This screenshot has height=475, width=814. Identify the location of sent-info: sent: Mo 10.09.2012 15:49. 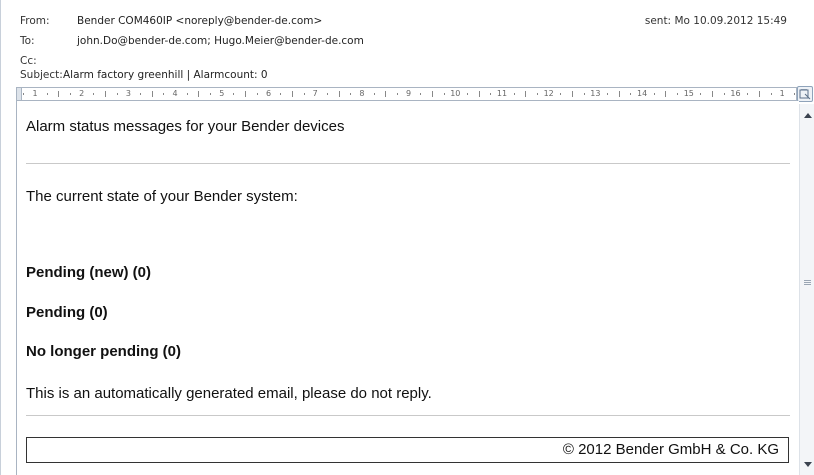
(716, 21).